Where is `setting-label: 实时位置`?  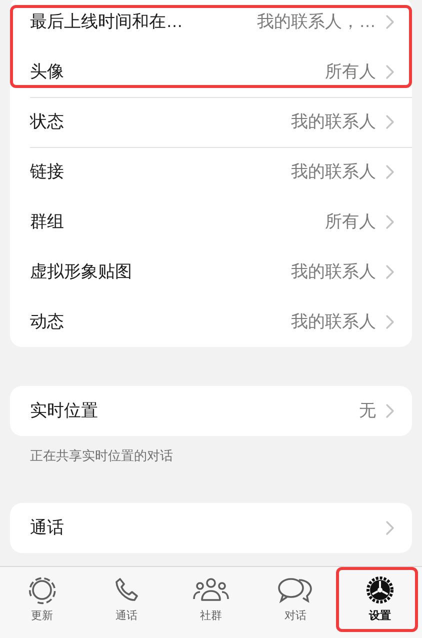 setting-label: 实时位置 is located at coordinates (64, 411).